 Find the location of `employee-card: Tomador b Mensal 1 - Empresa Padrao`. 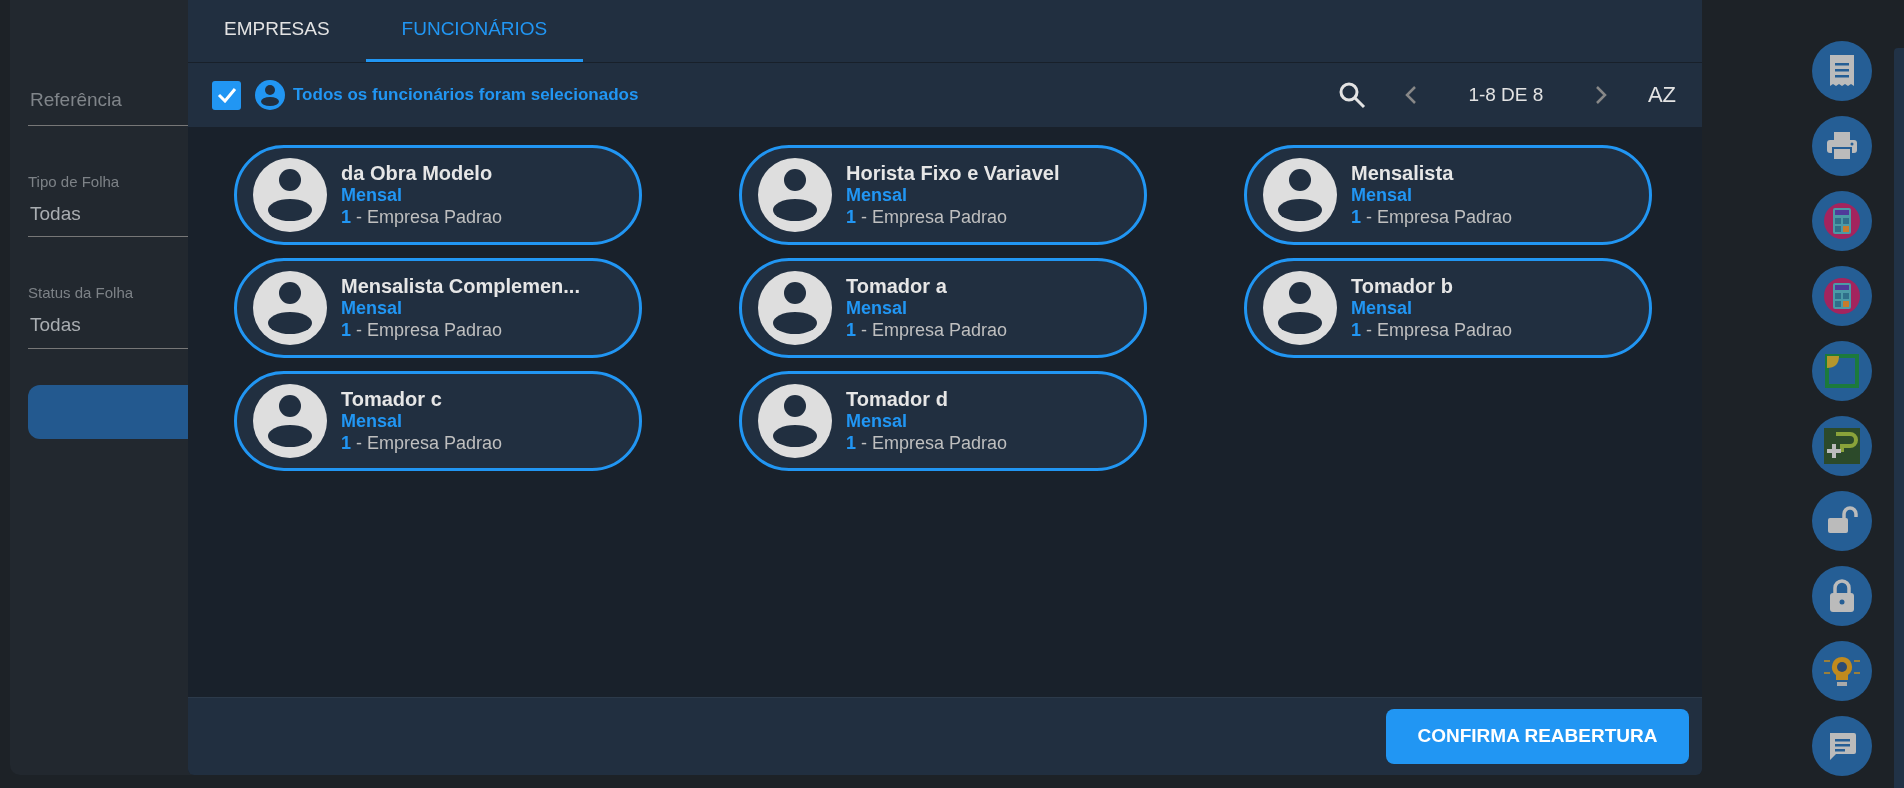

employee-card: Tomador b Mensal 1 - Empresa Padrao is located at coordinates (1448, 308).